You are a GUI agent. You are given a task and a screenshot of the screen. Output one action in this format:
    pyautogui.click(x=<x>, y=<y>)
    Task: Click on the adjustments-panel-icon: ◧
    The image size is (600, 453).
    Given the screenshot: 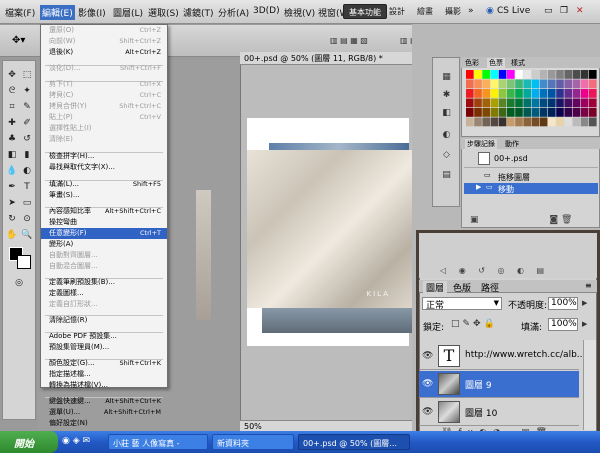 What is the action you would take?
    pyautogui.click(x=446, y=114)
    